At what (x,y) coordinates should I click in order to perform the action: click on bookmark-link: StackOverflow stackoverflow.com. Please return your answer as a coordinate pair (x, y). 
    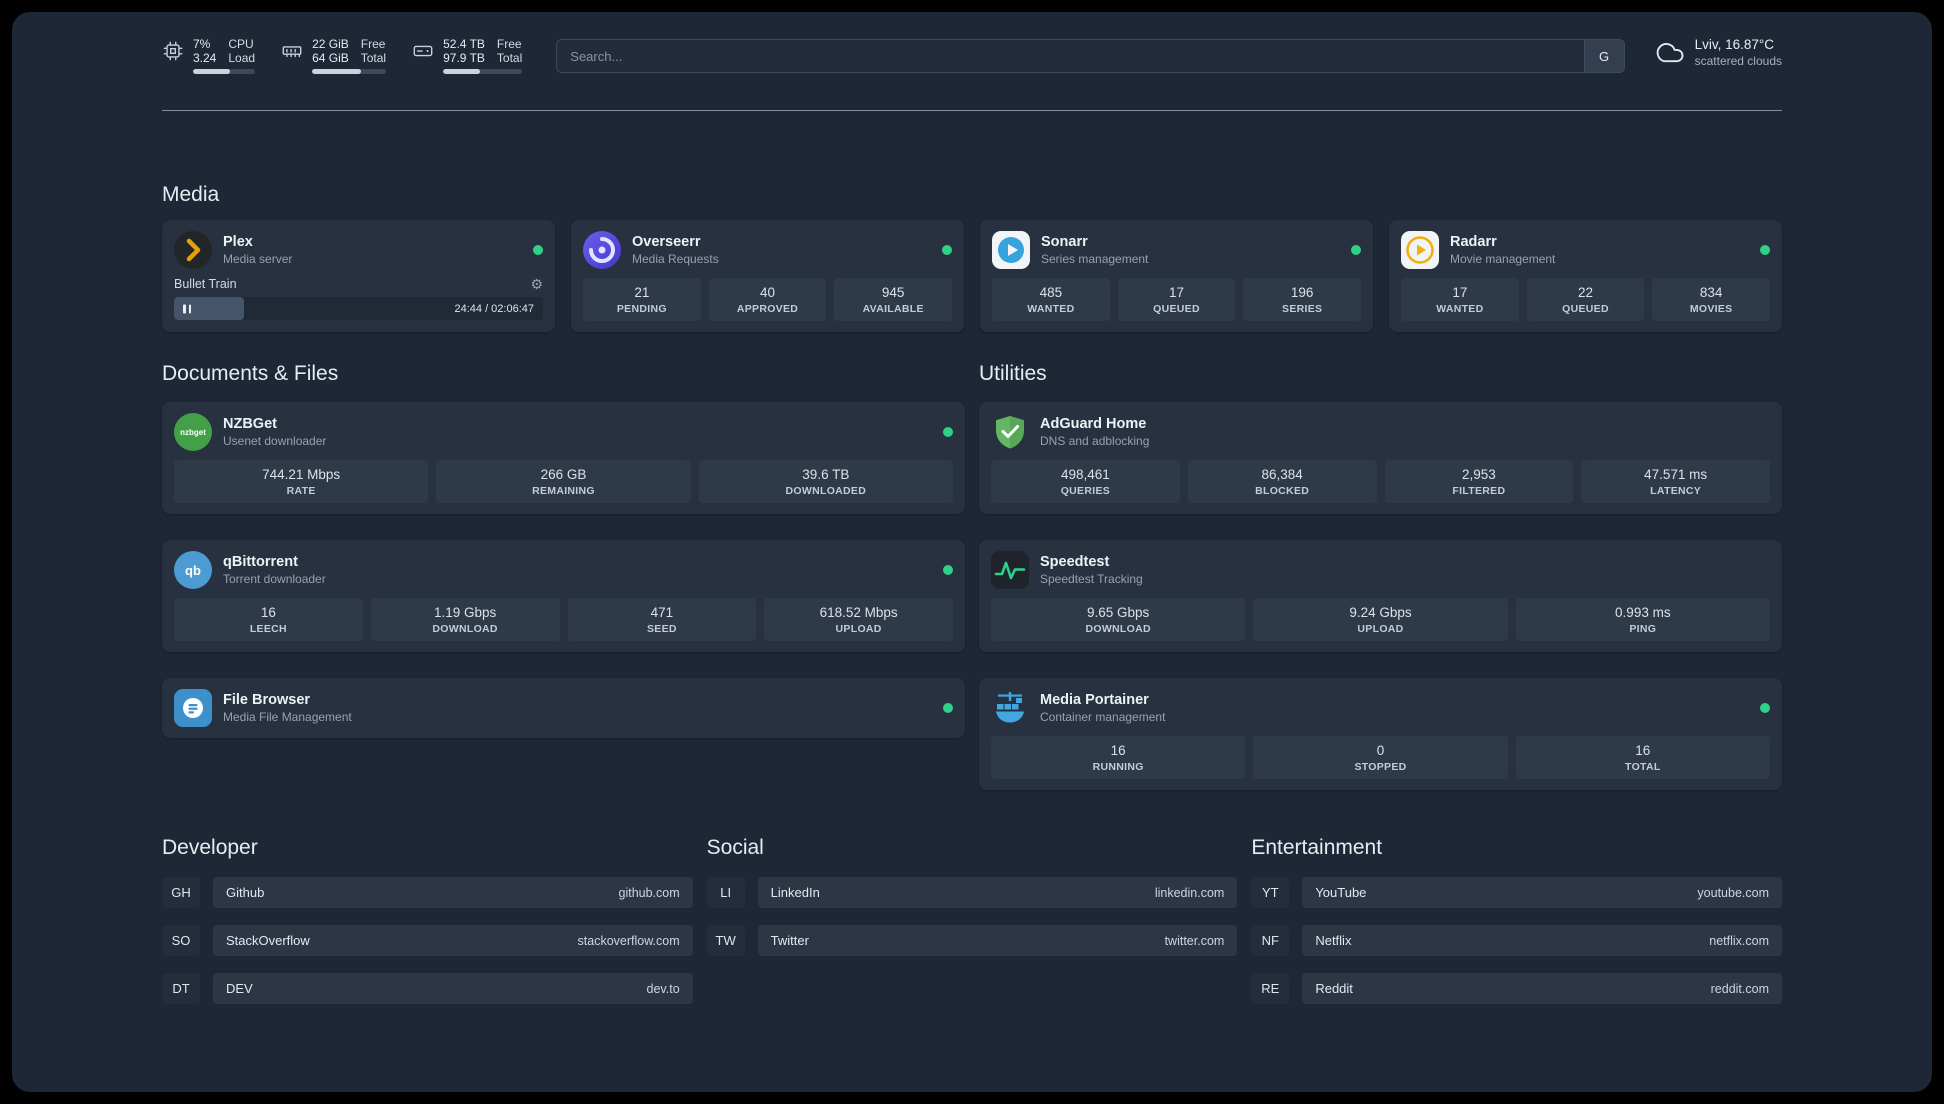
    Looking at the image, I should click on (453, 940).